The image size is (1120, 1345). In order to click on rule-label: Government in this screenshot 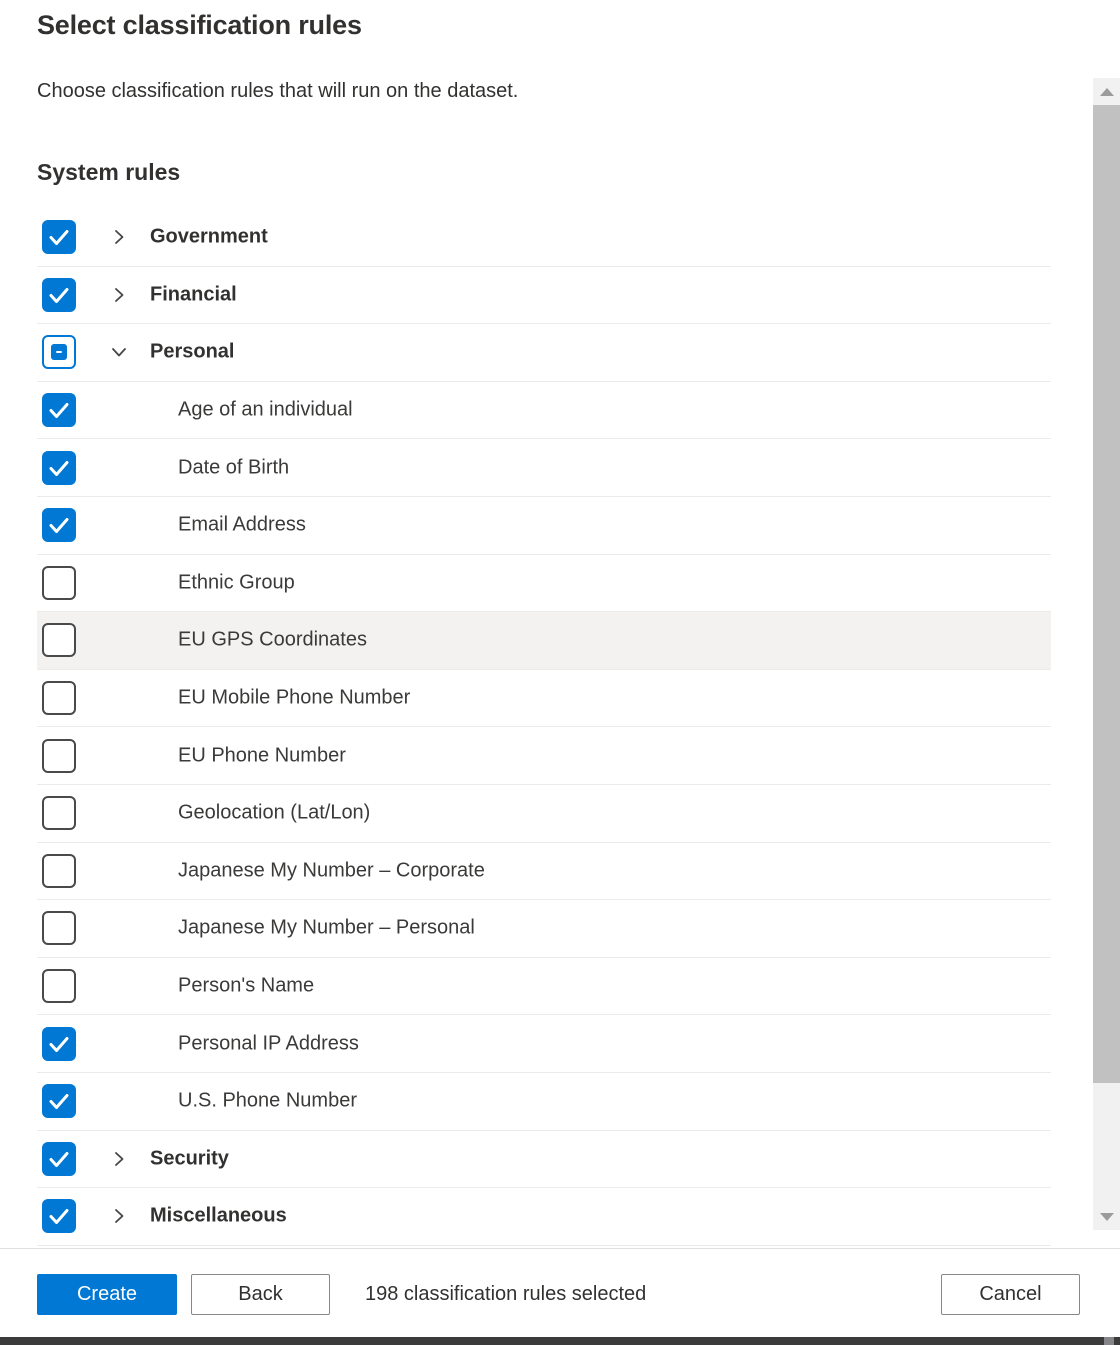, I will do `click(209, 236)`.